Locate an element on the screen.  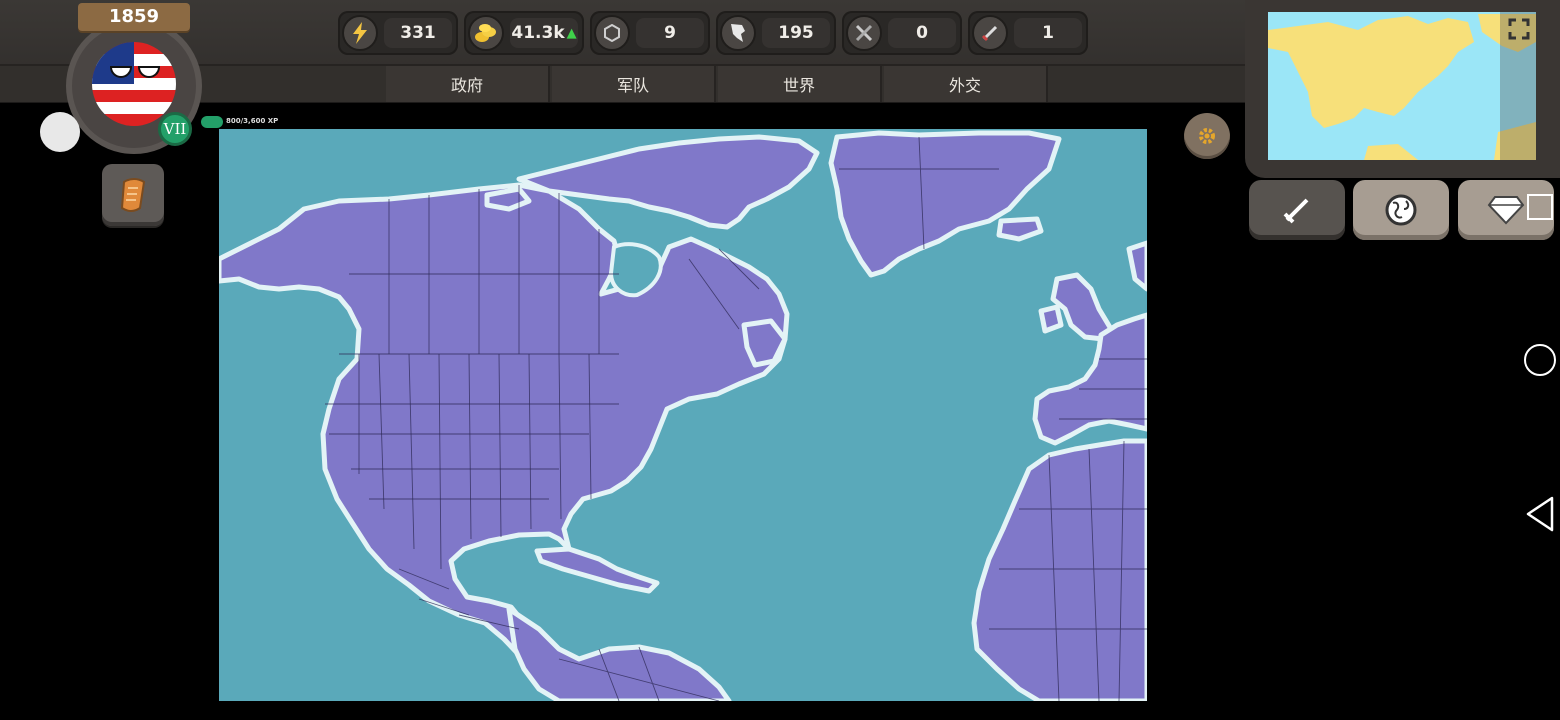
settings-button is located at coordinates (1207, 136).